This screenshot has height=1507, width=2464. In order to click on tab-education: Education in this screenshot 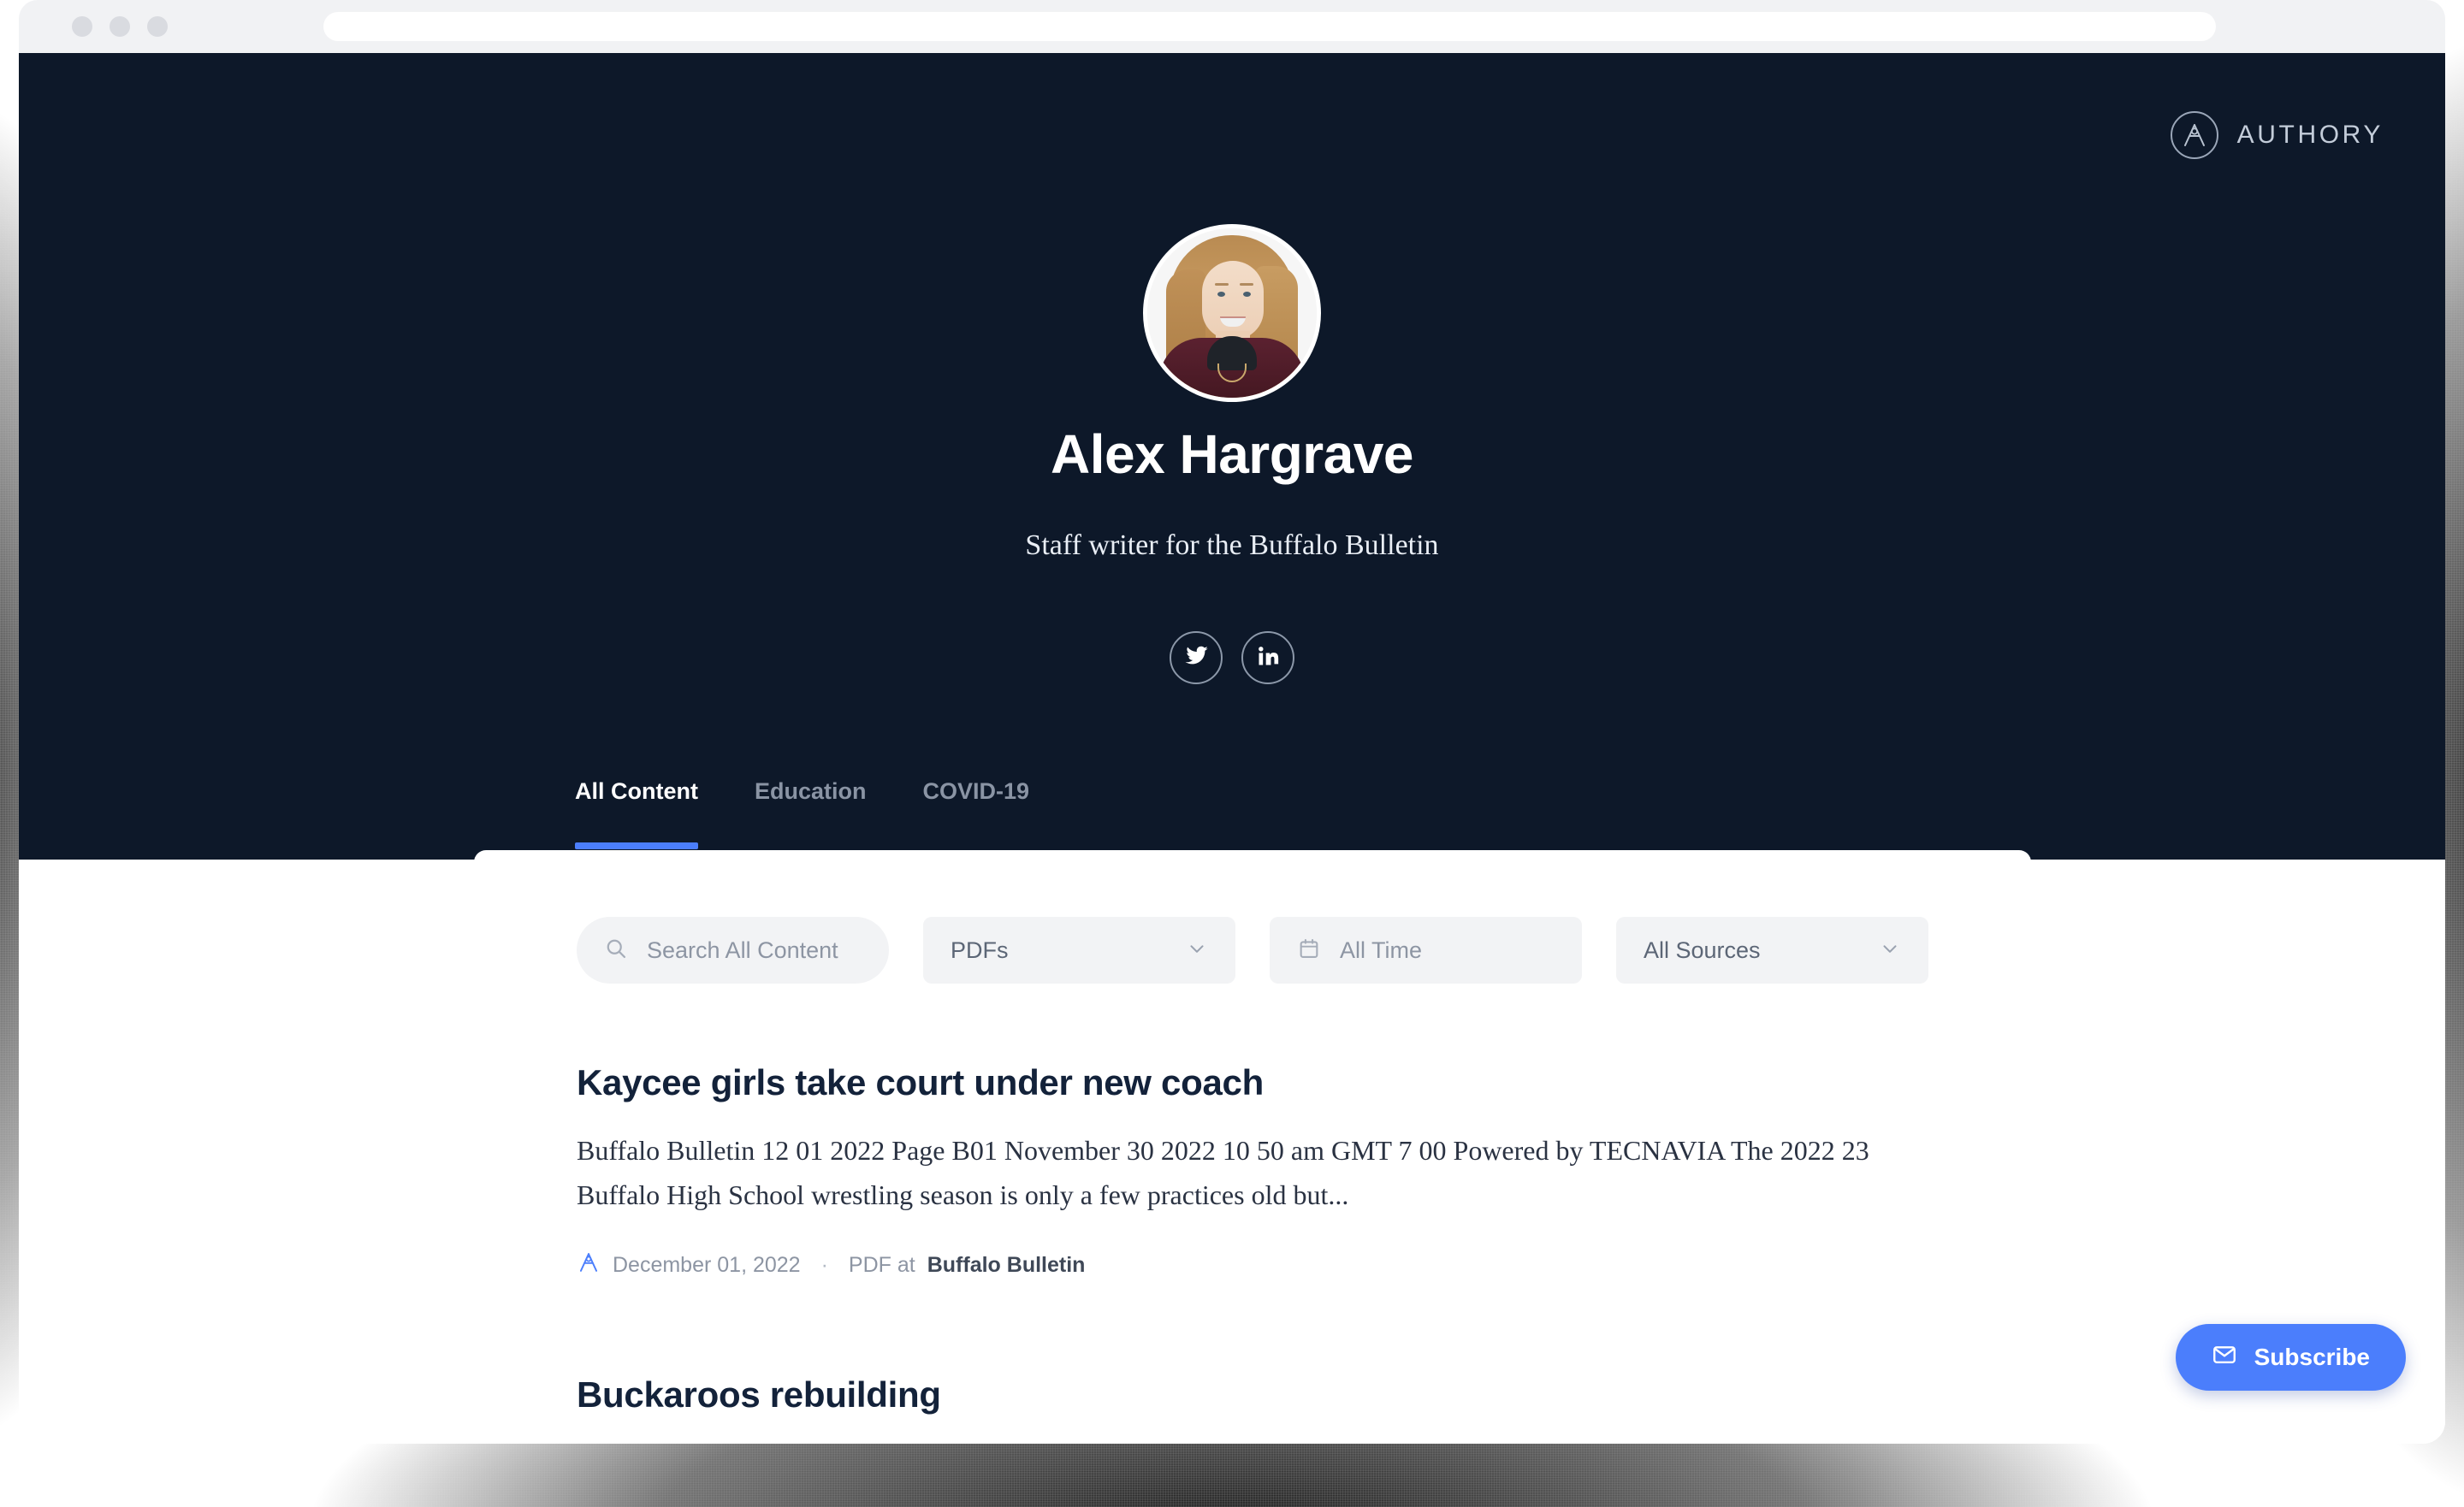, I will do `click(811, 813)`.